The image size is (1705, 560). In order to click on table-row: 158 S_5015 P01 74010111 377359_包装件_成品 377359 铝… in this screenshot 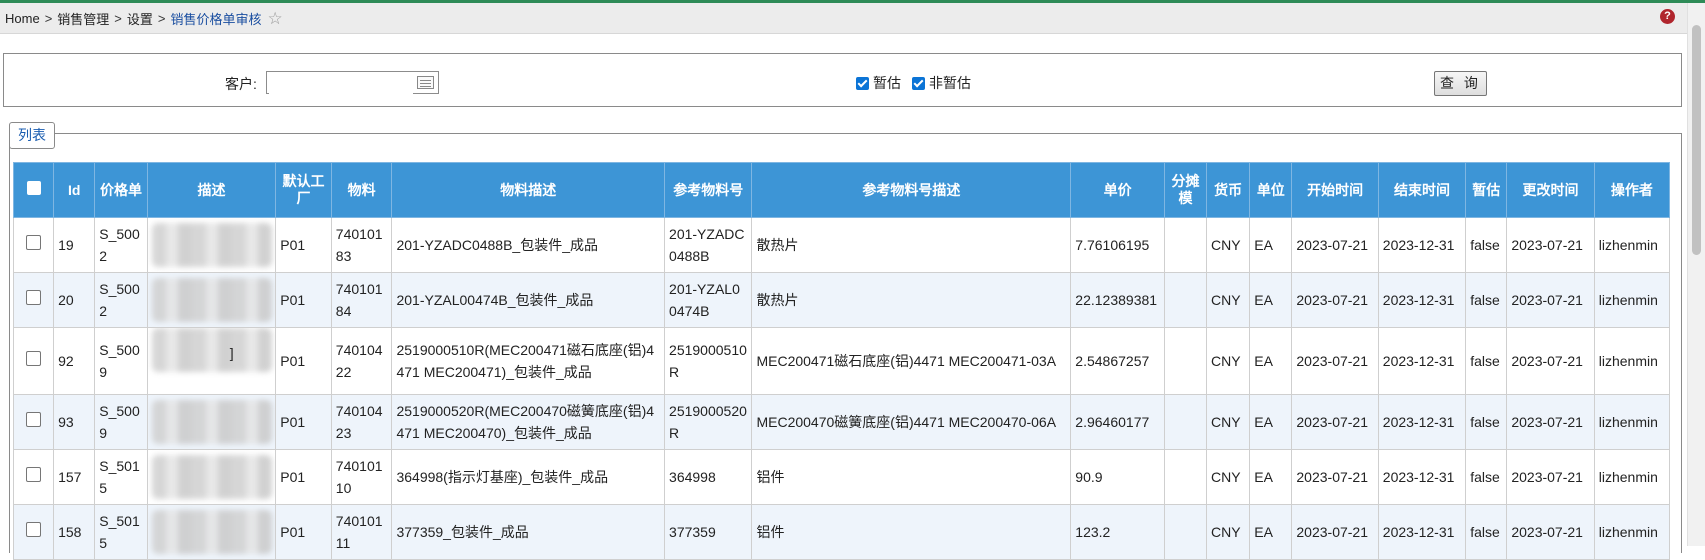, I will do `click(841, 532)`.